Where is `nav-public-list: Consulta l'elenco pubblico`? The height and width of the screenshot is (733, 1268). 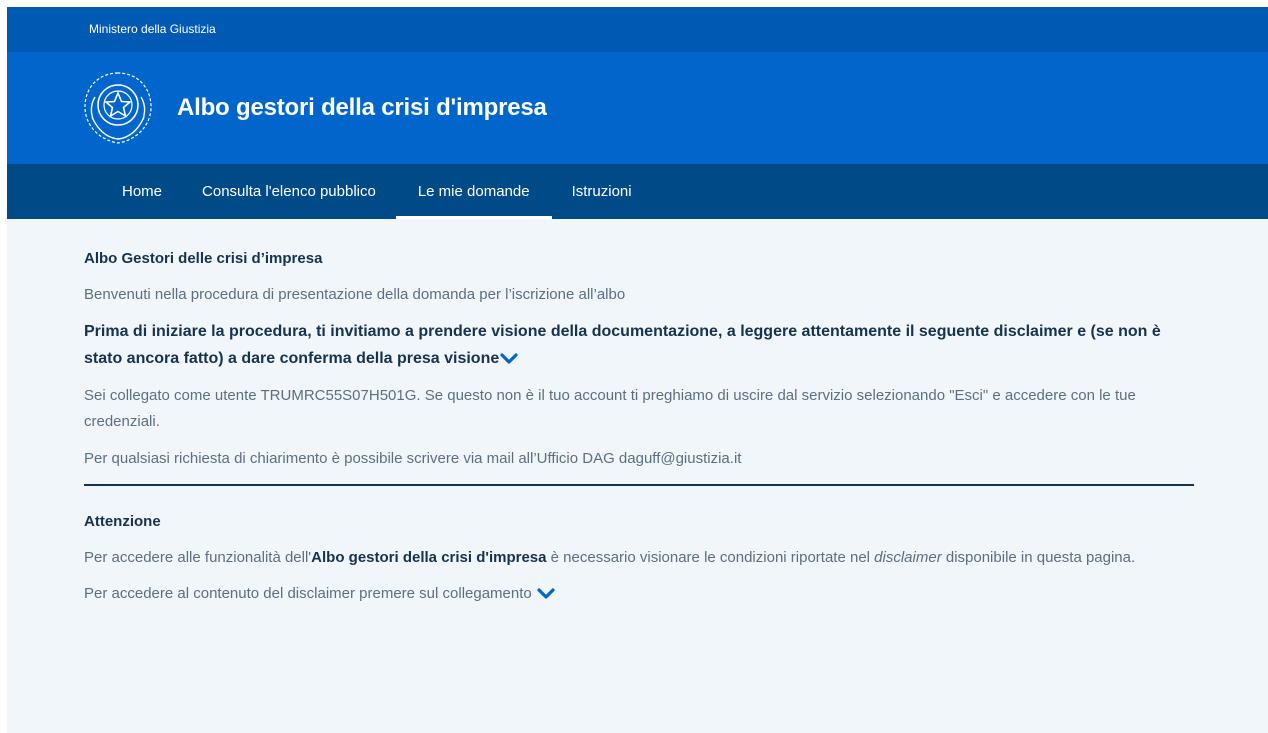 nav-public-list: Consulta l'elenco pubblico is located at coordinates (289, 191).